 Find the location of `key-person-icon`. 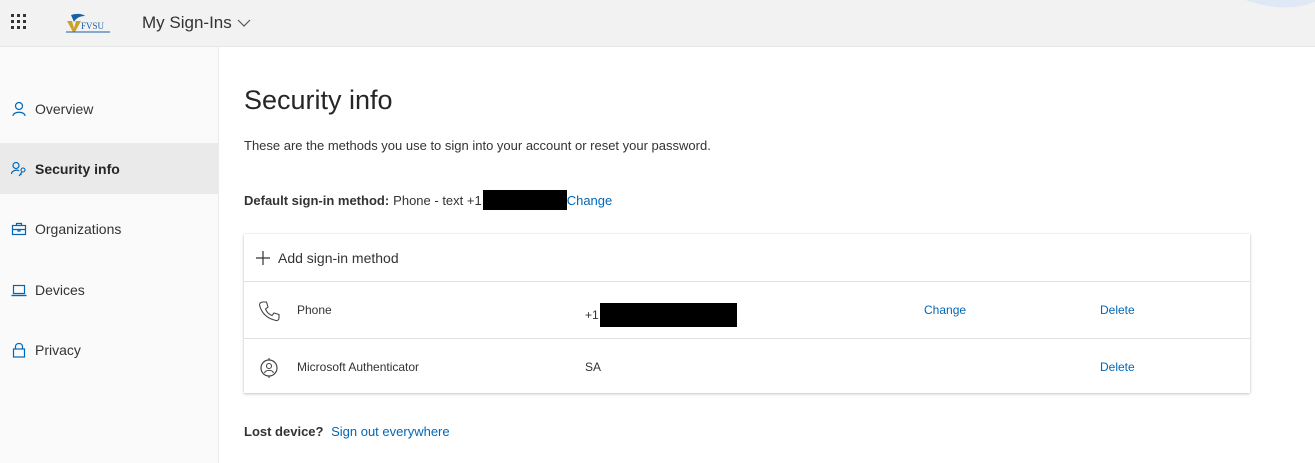

key-person-icon is located at coordinates (19, 169).